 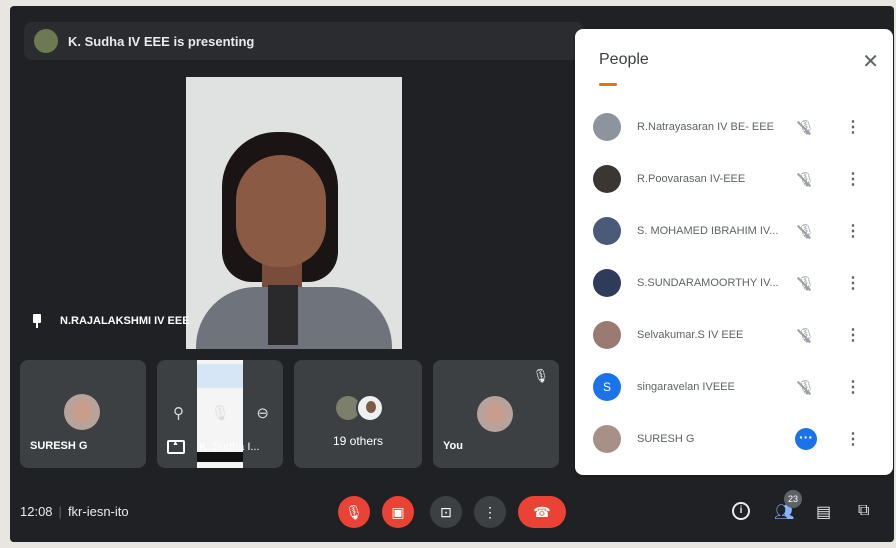 I want to click on mic-toggle-button: 🎙︎, so click(x=354, y=512).